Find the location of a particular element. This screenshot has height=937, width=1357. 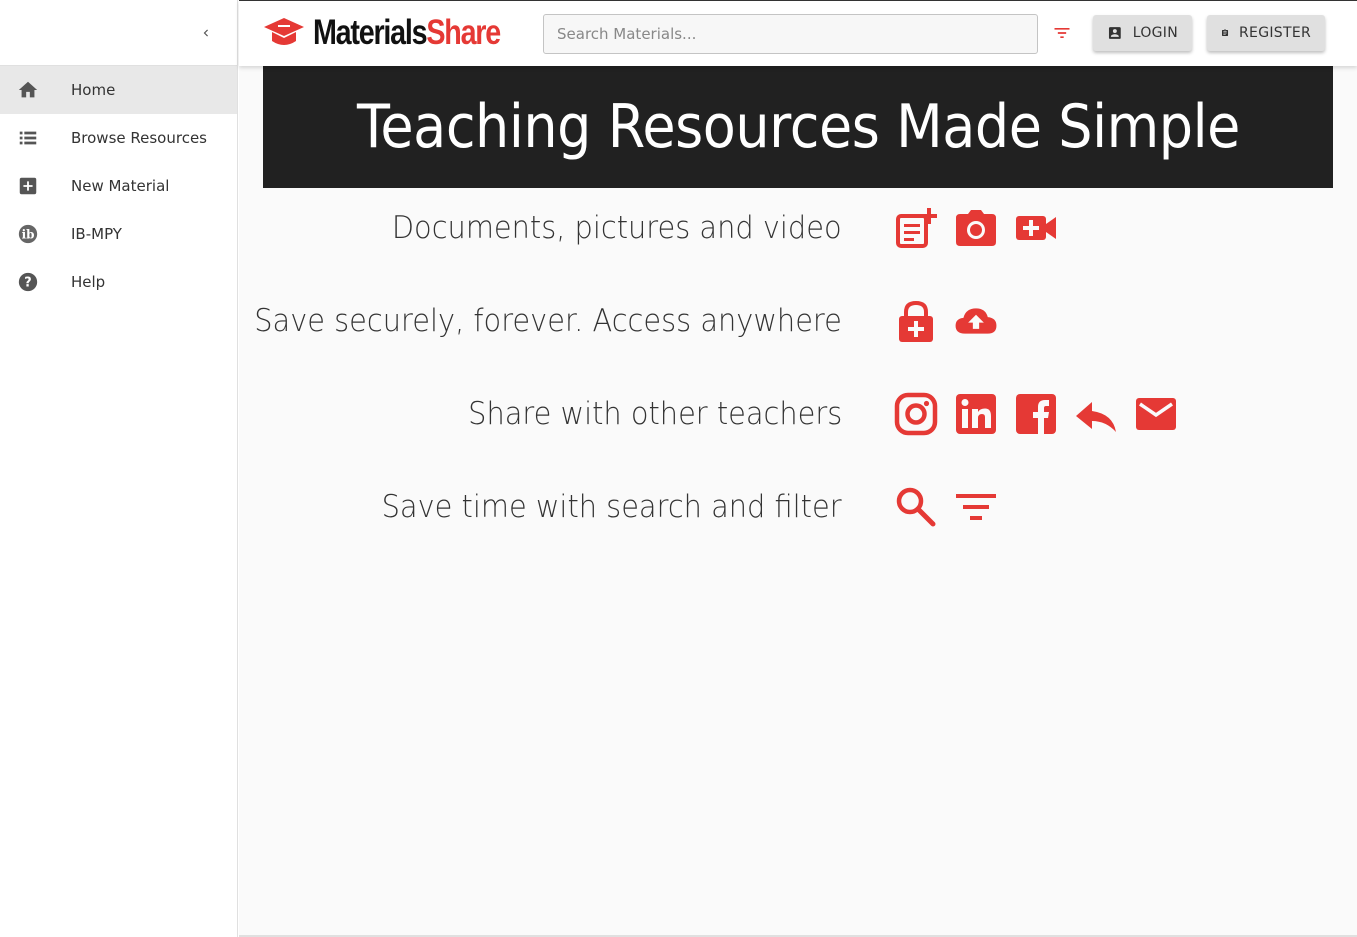

feature-row-media: Documents, pictures and video is located at coordinates (798, 228).